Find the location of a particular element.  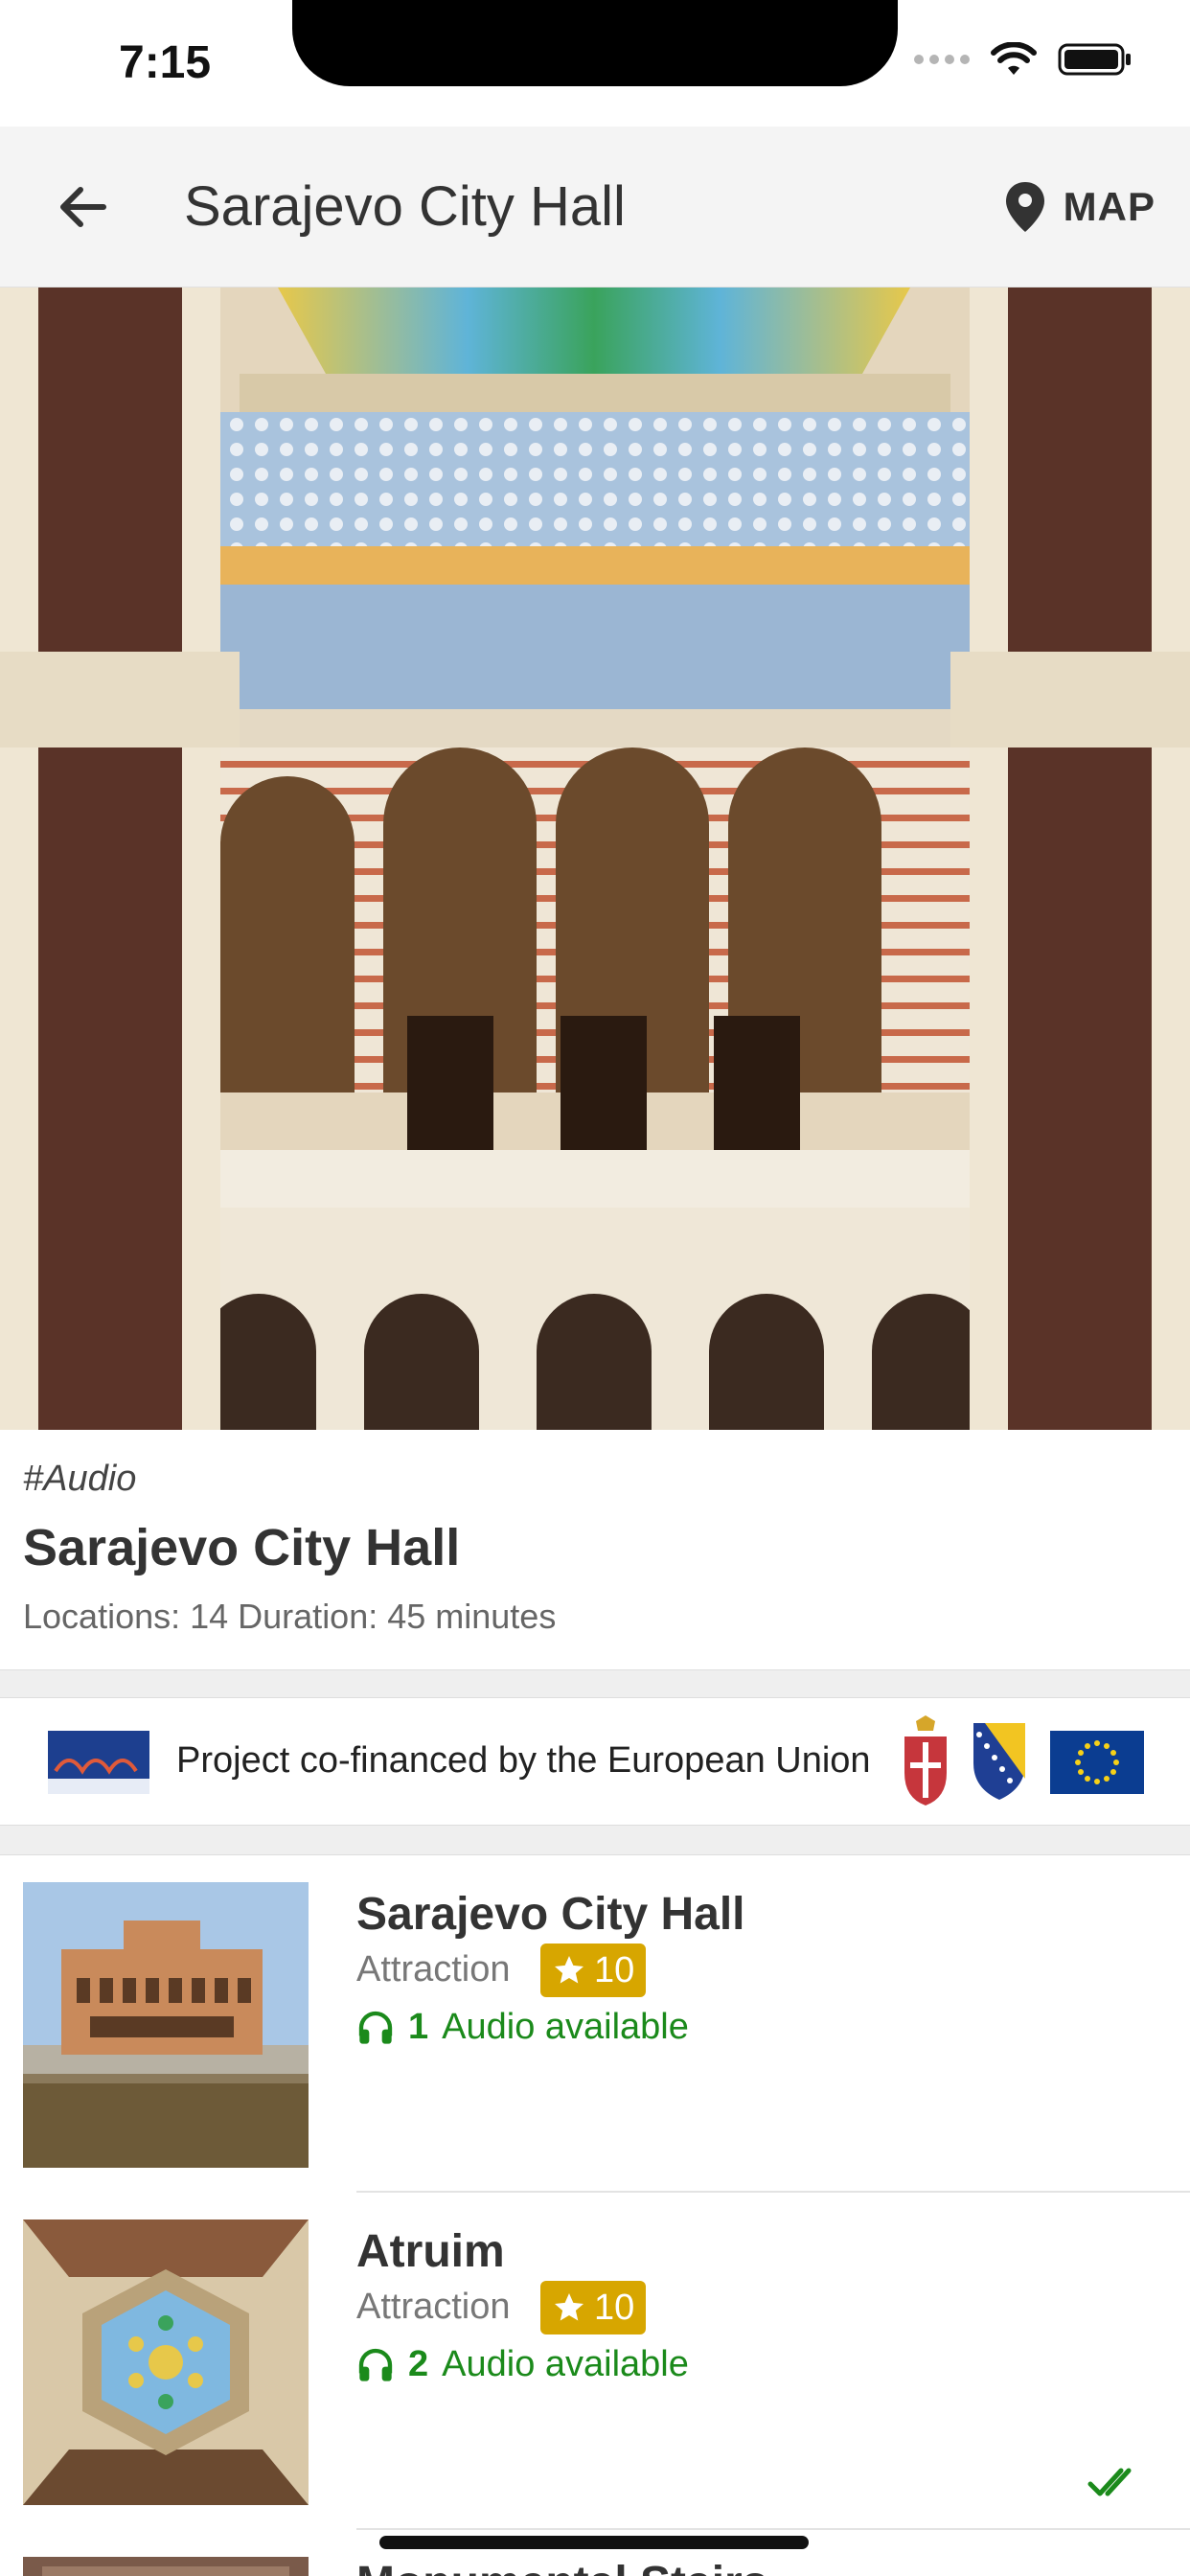

map-pin-icon is located at coordinates (1025, 207).